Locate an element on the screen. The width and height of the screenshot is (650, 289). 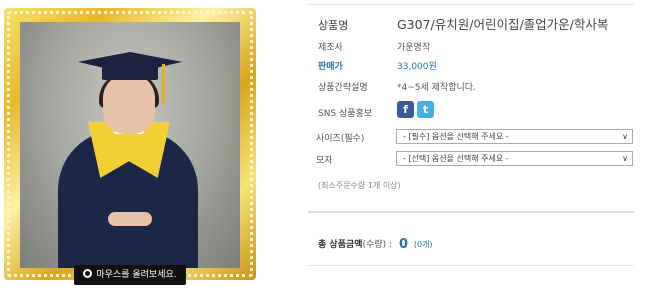
zoom-hint-text: 마우스를 올려보세요. is located at coordinates (136, 275).